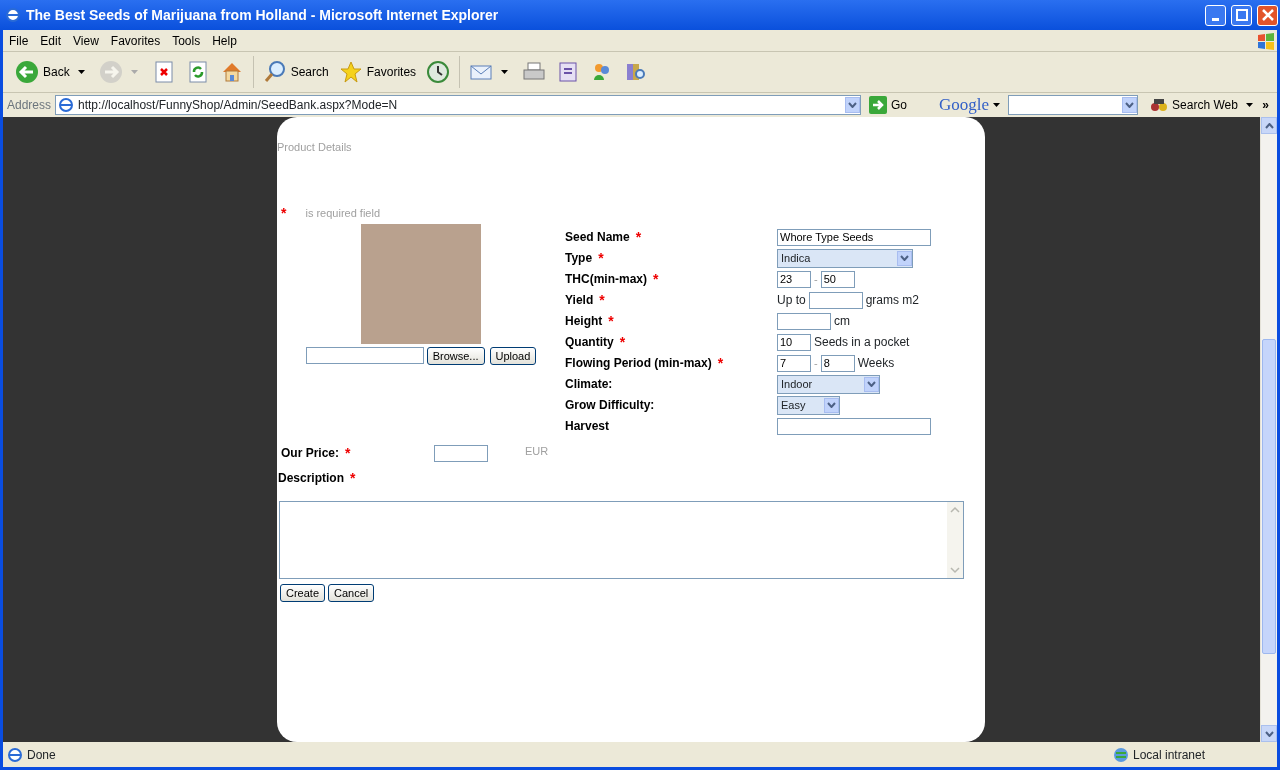 The height and width of the screenshot is (770, 1280). I want to click on required-note: is required field, so click(343, 213).